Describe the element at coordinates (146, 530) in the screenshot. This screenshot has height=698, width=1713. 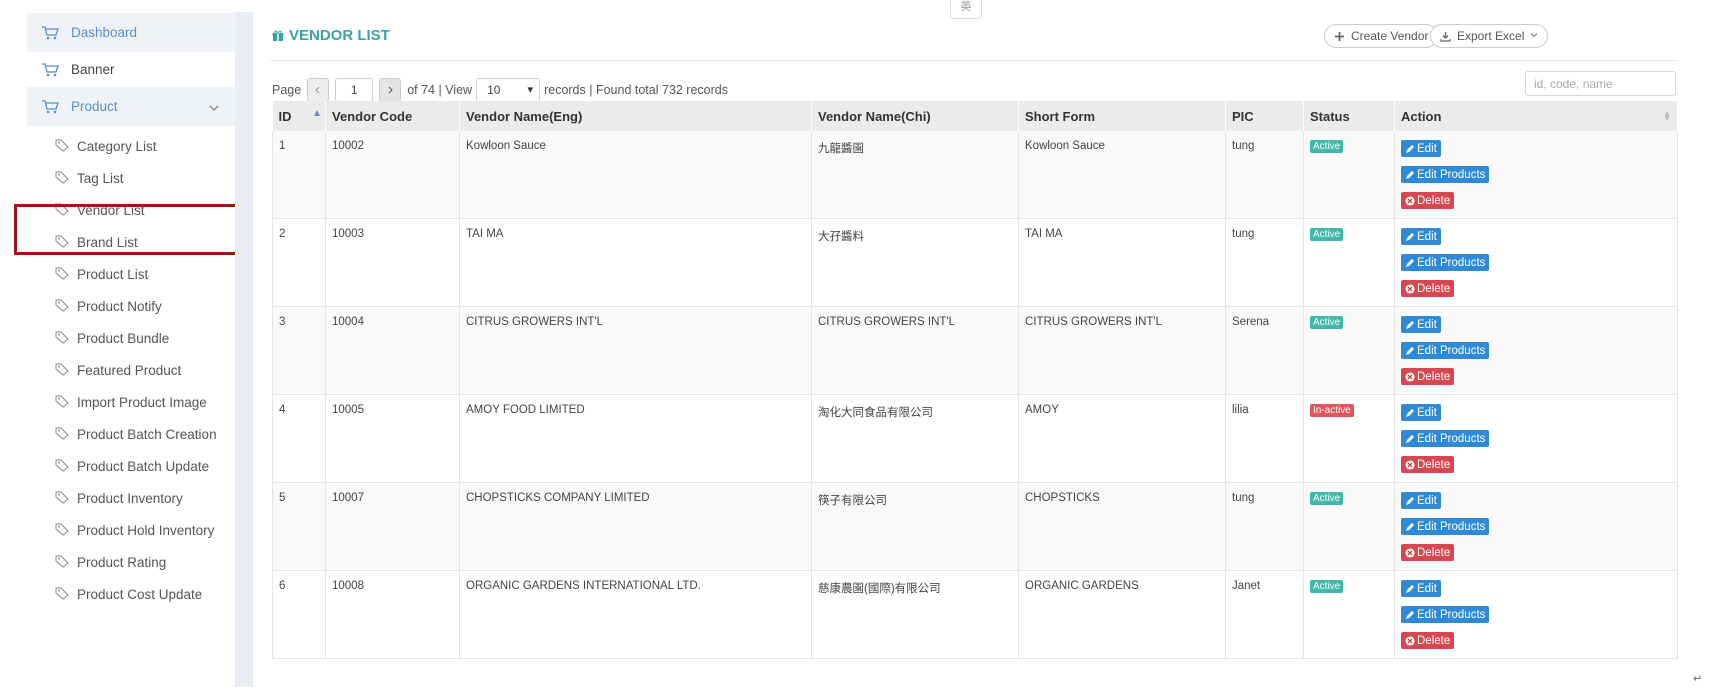
I see `sidebar-item-label: Product Hold Inventory` at that location.